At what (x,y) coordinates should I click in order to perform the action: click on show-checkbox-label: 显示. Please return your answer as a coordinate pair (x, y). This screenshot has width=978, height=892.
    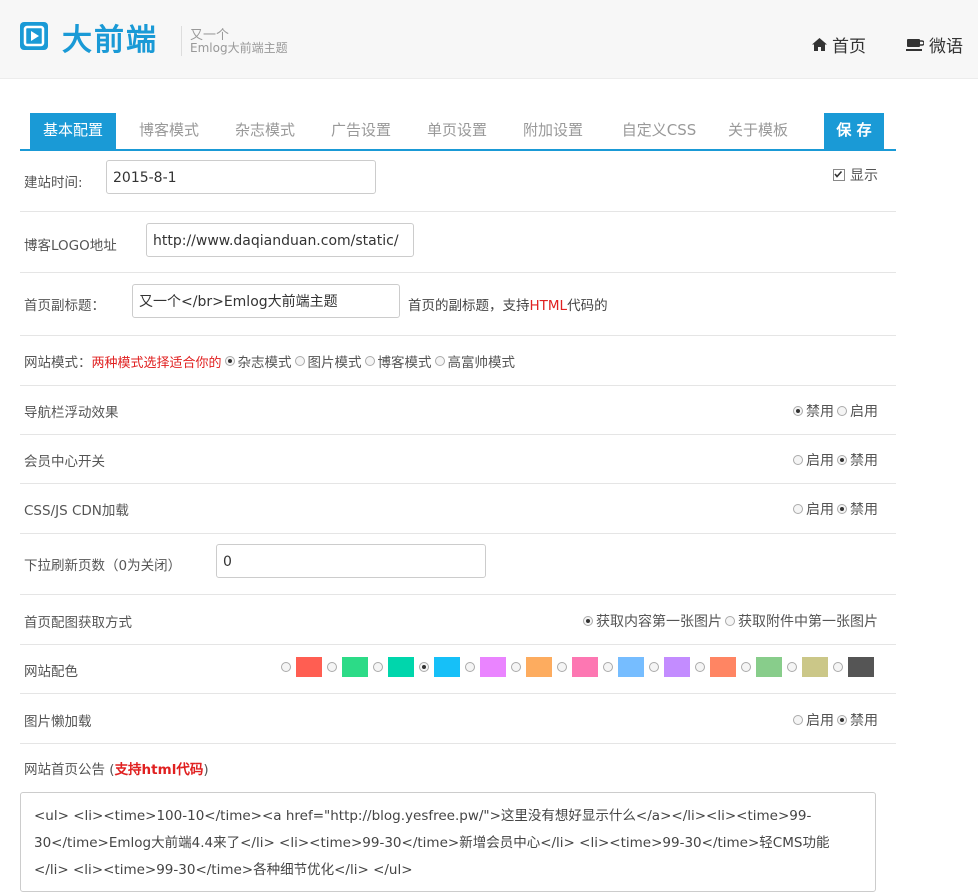
    Looking at the image, I should click on (864, 176).